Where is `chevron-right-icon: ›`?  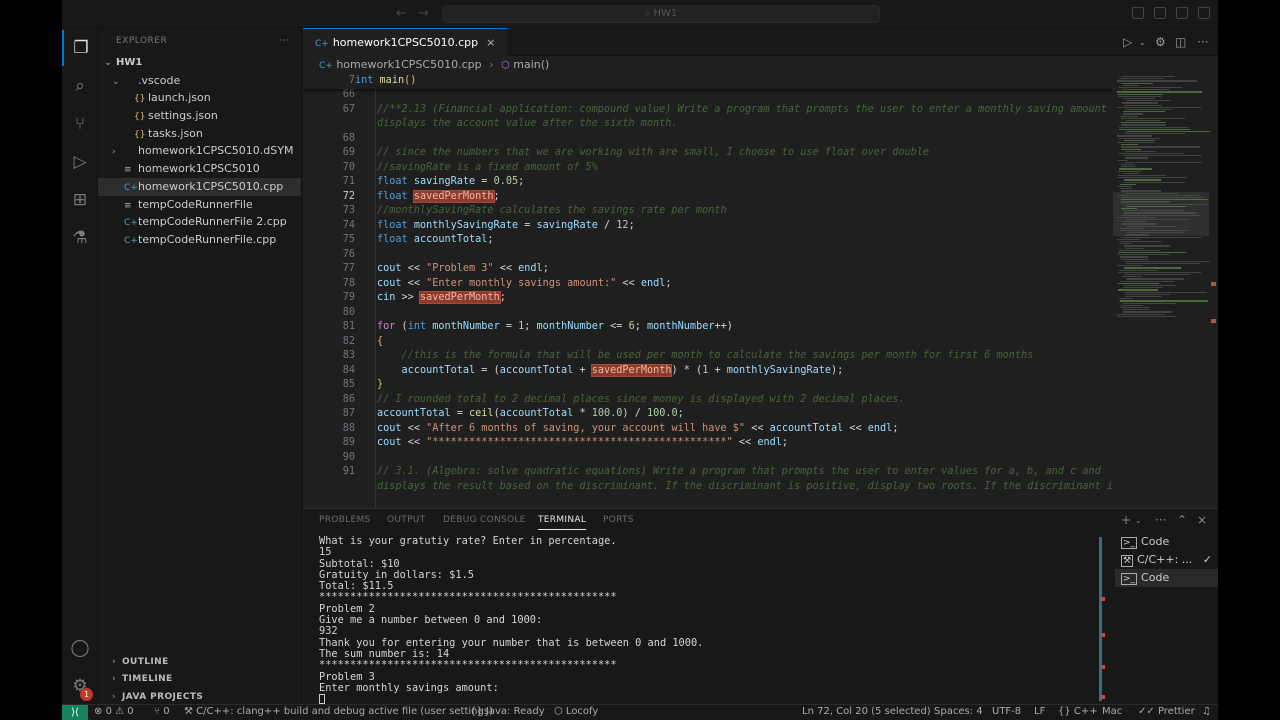 chevron-right-icon: › is located at coordinates (114, 697).